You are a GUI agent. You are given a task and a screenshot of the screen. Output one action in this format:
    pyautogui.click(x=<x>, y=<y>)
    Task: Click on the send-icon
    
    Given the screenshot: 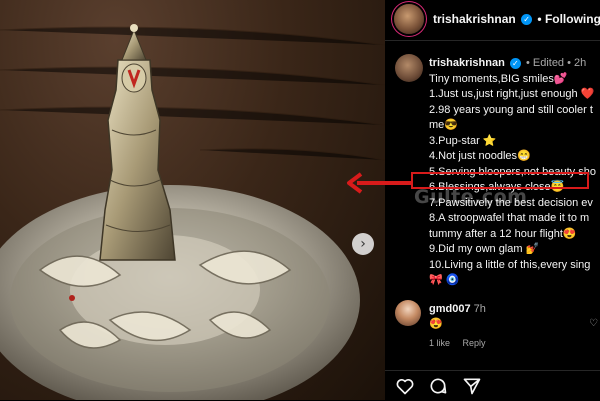 What is the action you would take?
    pyautogui.click(x=472, y=386)
    